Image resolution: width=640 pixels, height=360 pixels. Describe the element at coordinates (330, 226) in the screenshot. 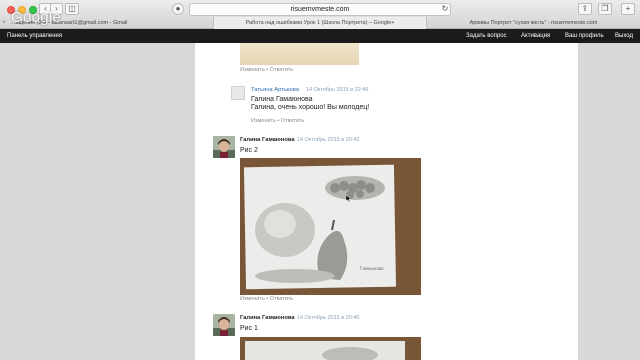

I see `drawing-image: Гамаюнова` at that location.